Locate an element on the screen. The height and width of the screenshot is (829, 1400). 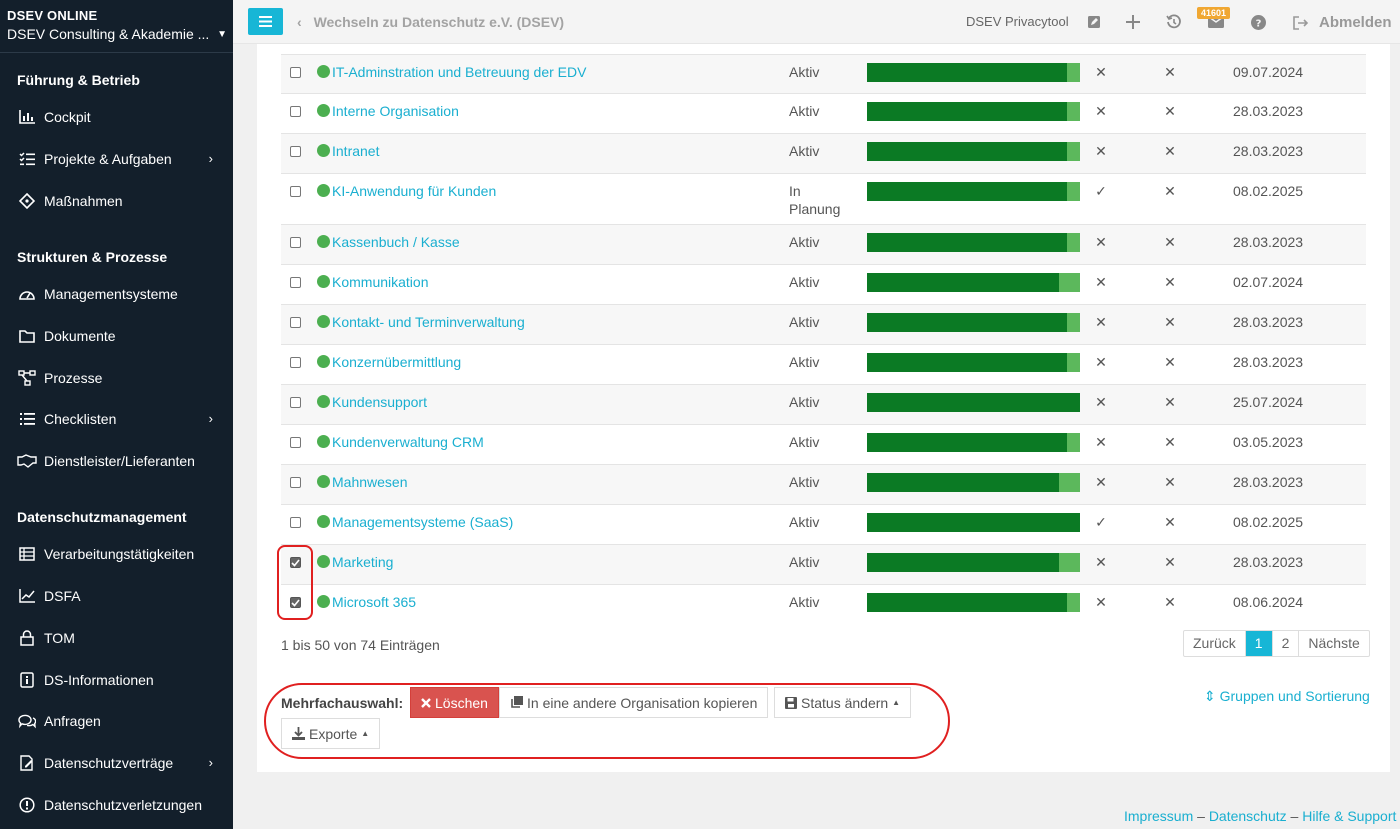
impressum-link: Impressum is located at coordinates (1158, 816).